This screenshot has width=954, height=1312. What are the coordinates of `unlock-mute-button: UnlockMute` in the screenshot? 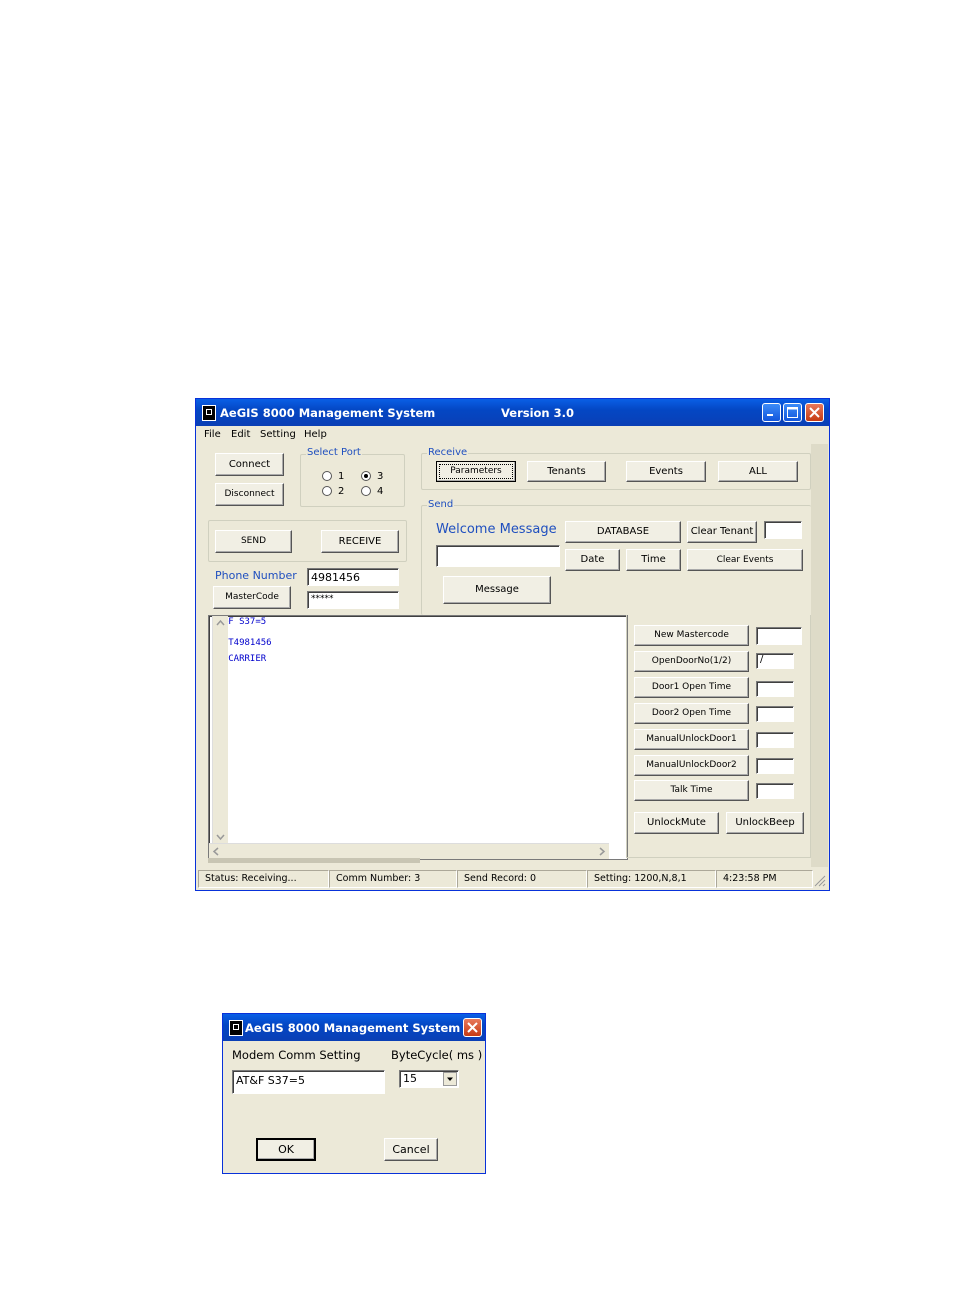 It's located at (676, 823).